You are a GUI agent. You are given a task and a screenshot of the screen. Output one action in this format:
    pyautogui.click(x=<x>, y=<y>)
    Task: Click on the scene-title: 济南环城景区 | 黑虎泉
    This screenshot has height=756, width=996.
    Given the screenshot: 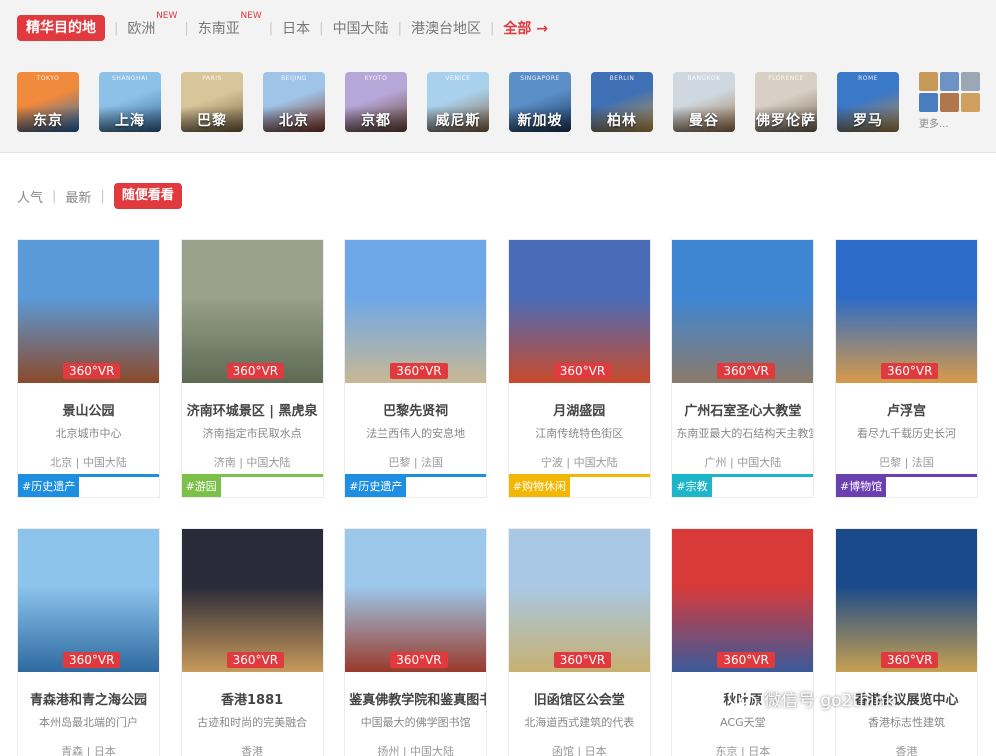 What is the action you would take?
    pyautogui.click(x=252, y=411)
    